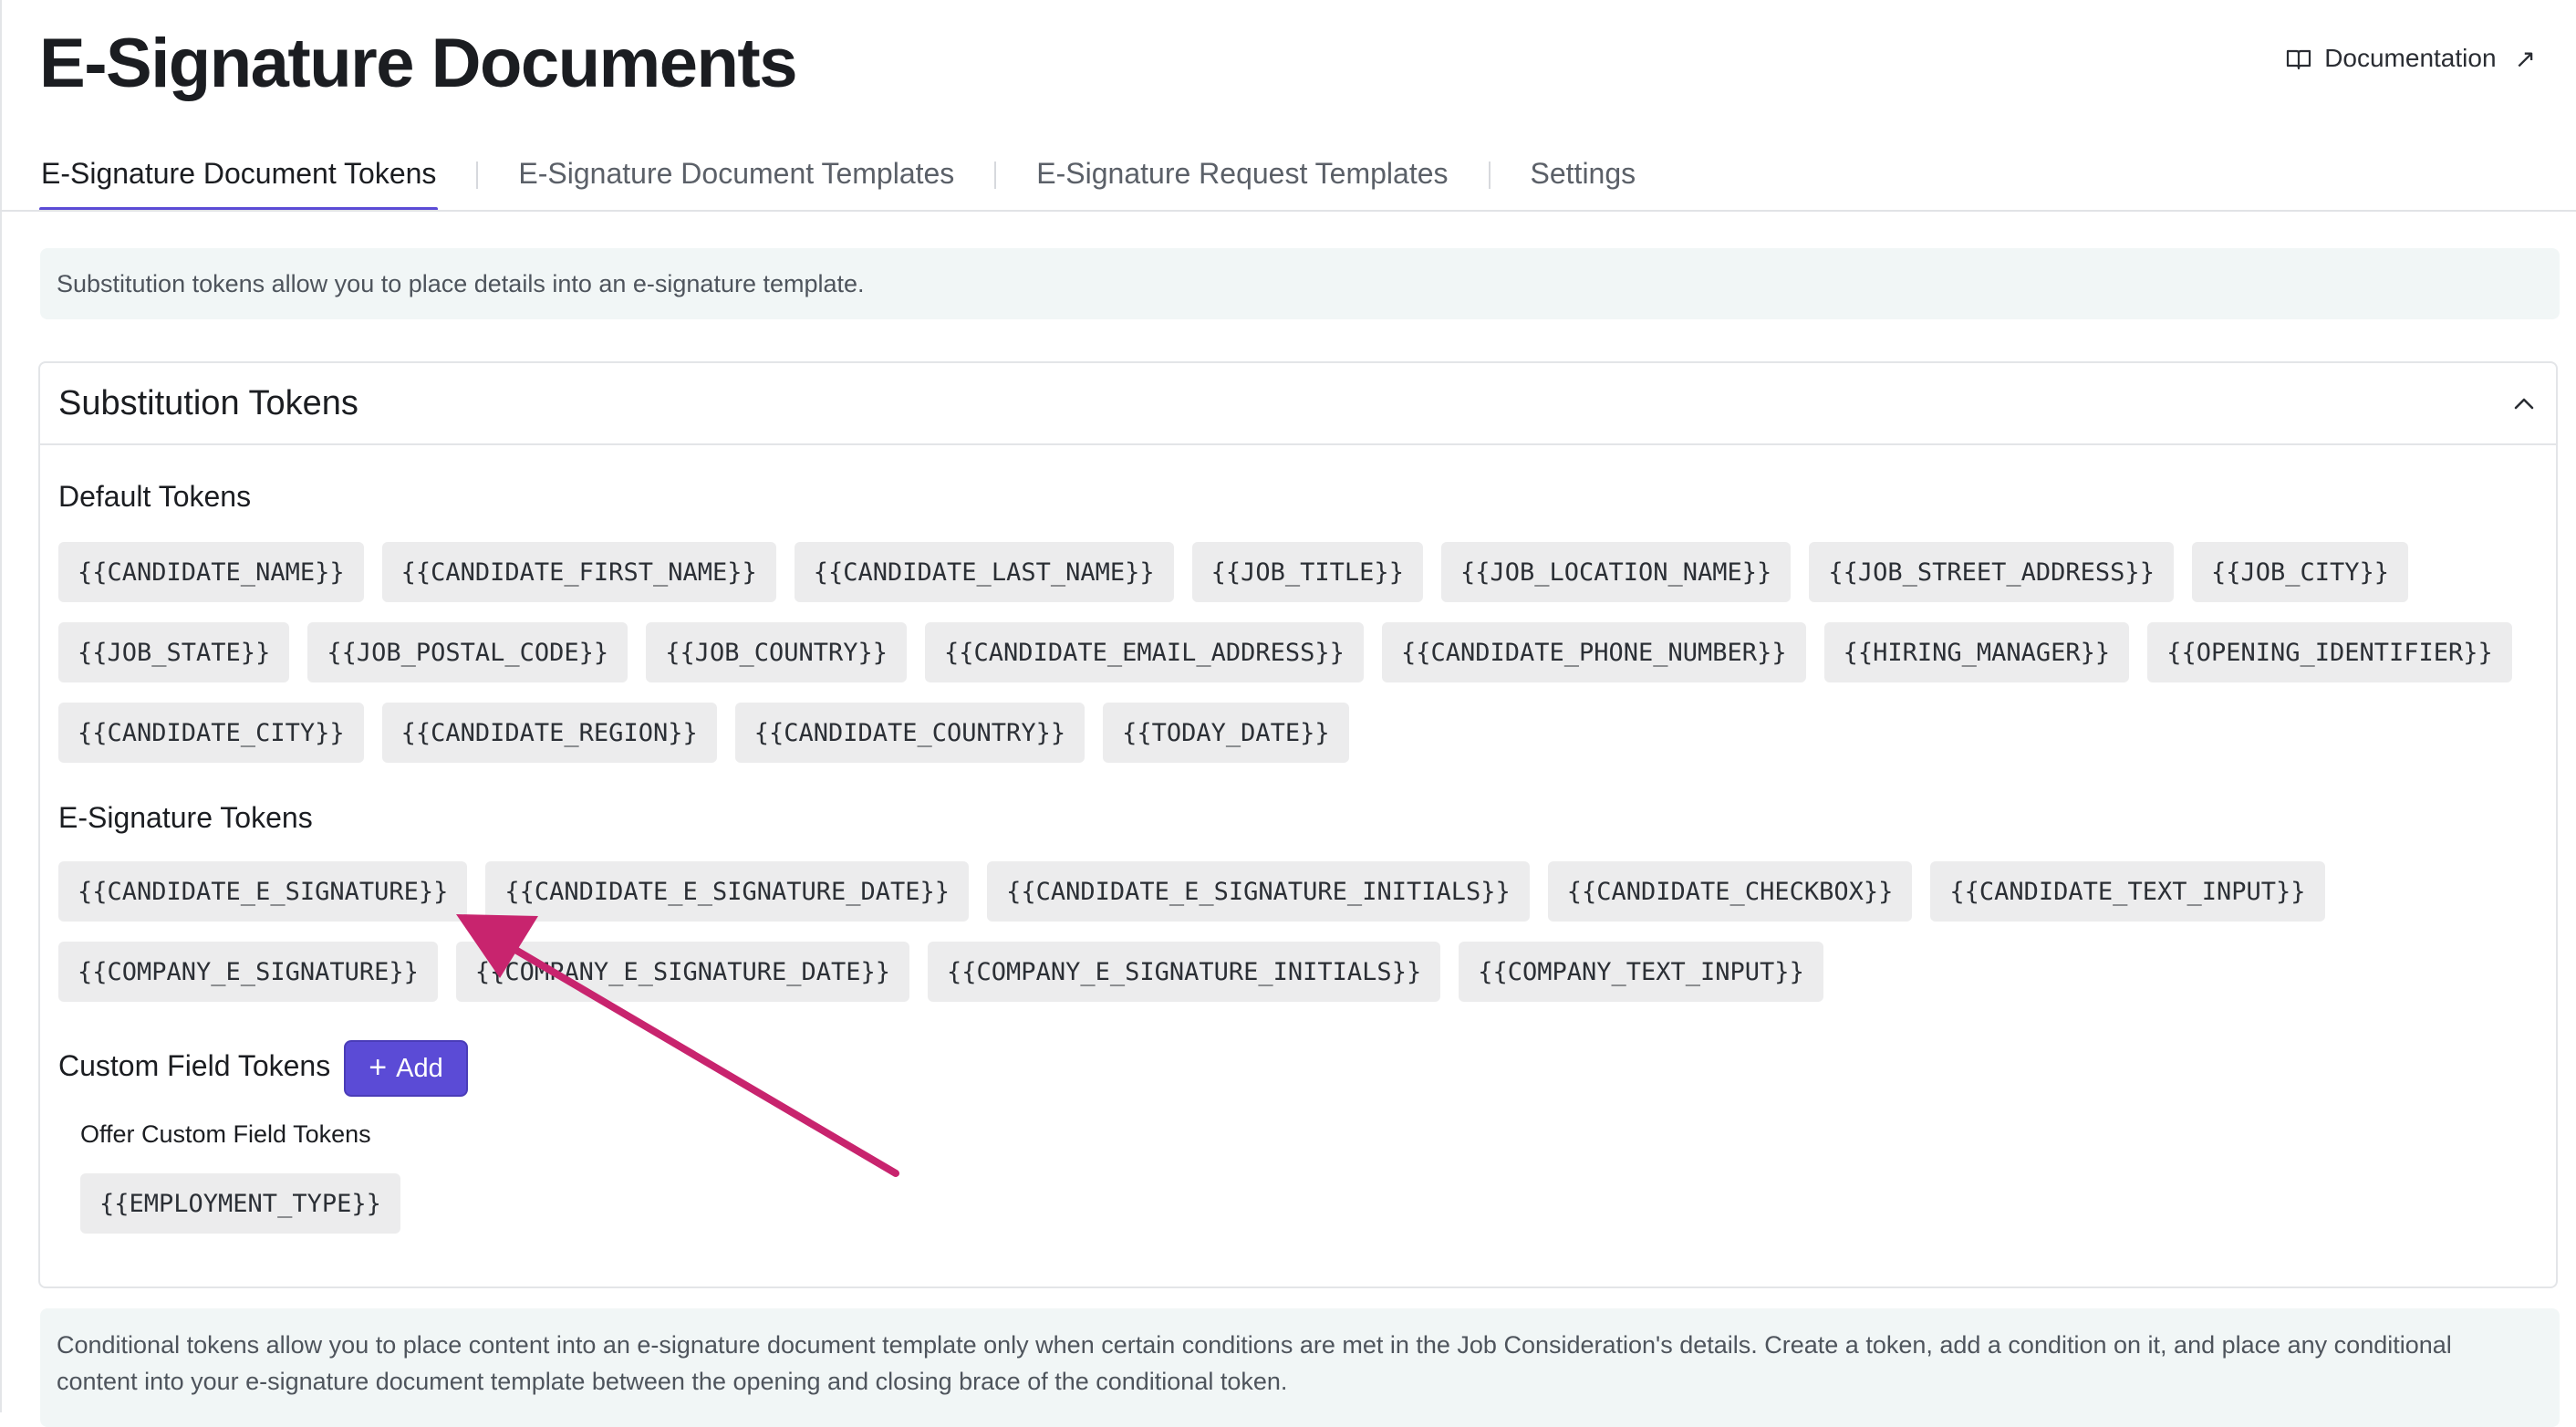 This screenshot has width=2576, height=1427. I want to click on book-icon, so click(2298, 58).